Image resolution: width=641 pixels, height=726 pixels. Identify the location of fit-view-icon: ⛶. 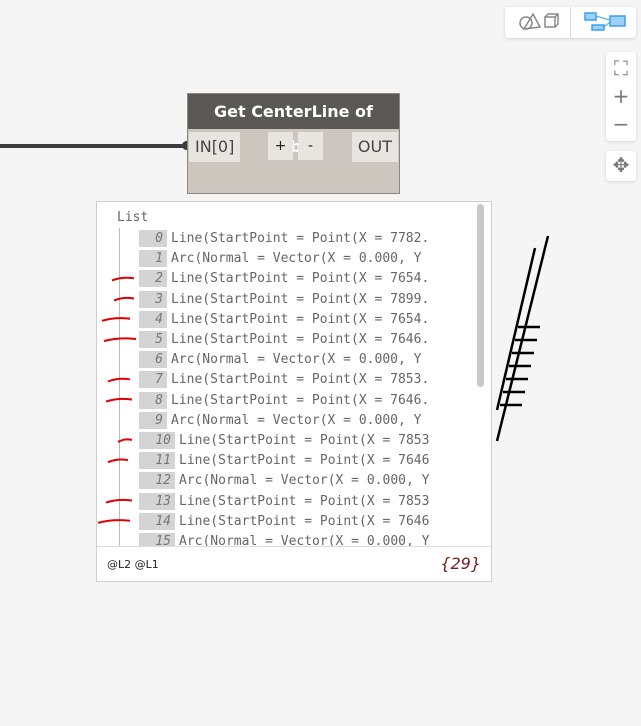
(621, 68).